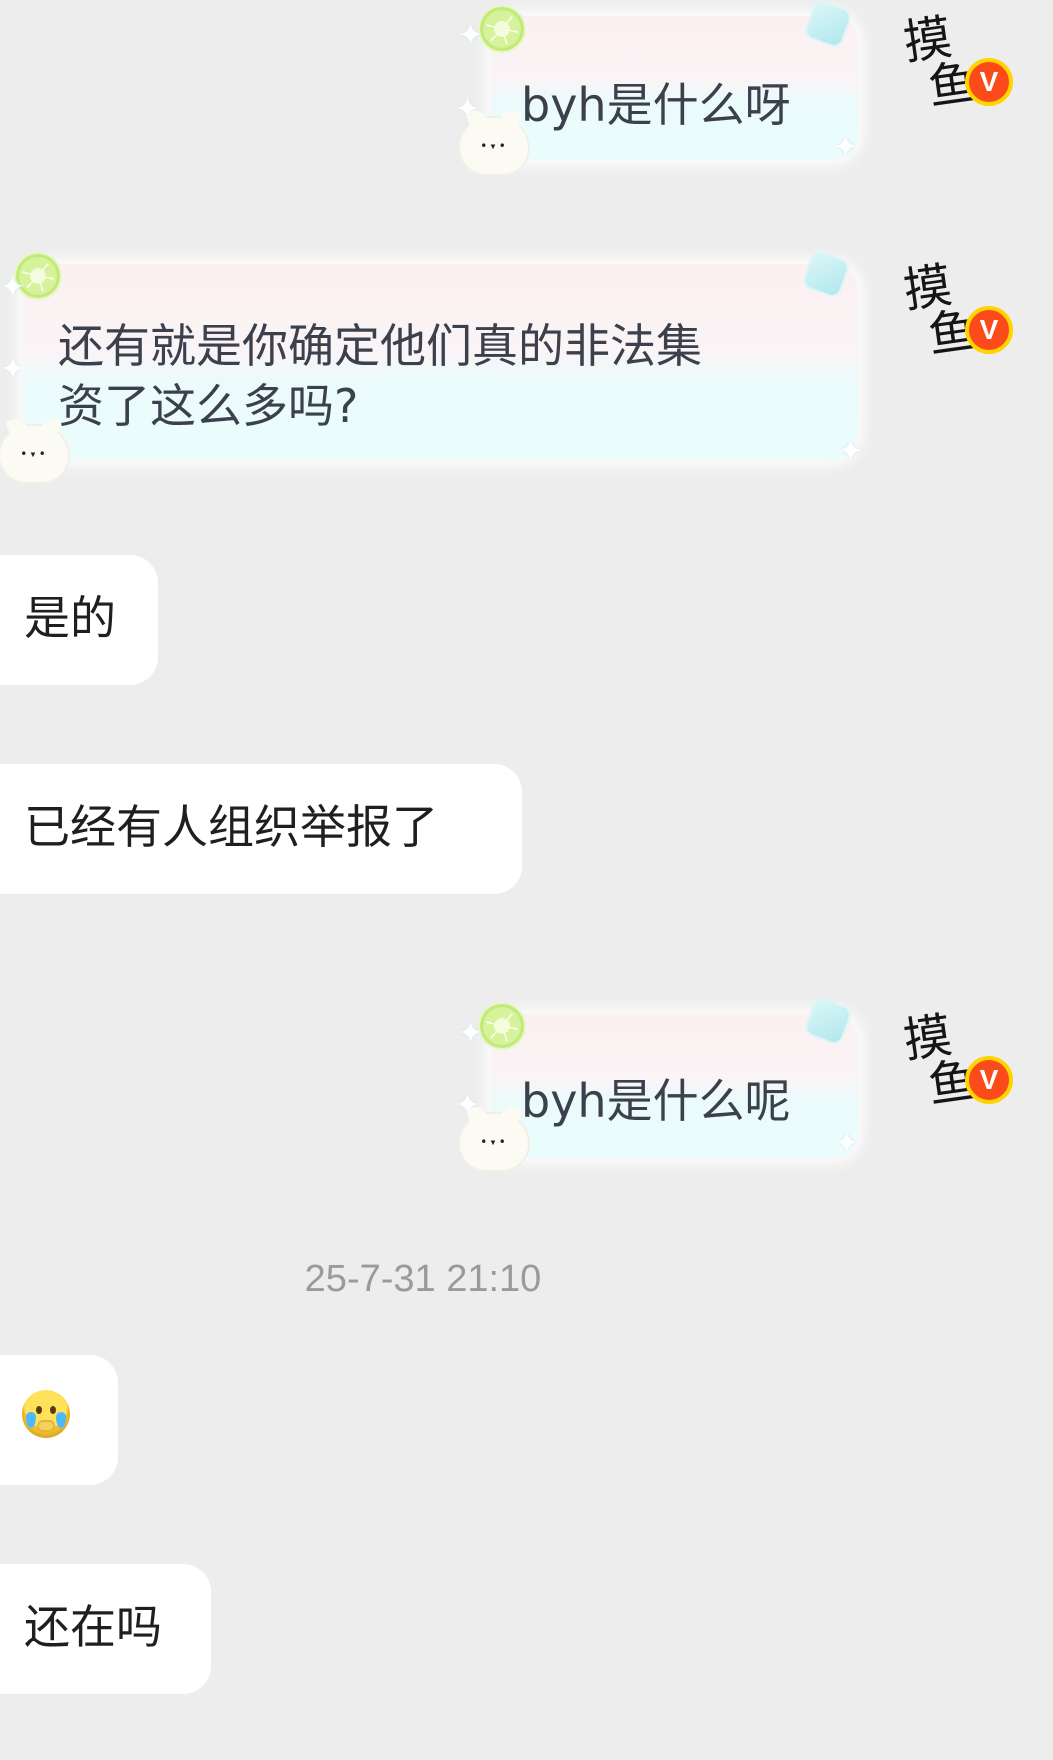 The height and width of the screenshot is (1760, 1053). Describe the element at coordinates (656, 105) in the screenshot. I see `message-text: byh是什么呀` at that location.